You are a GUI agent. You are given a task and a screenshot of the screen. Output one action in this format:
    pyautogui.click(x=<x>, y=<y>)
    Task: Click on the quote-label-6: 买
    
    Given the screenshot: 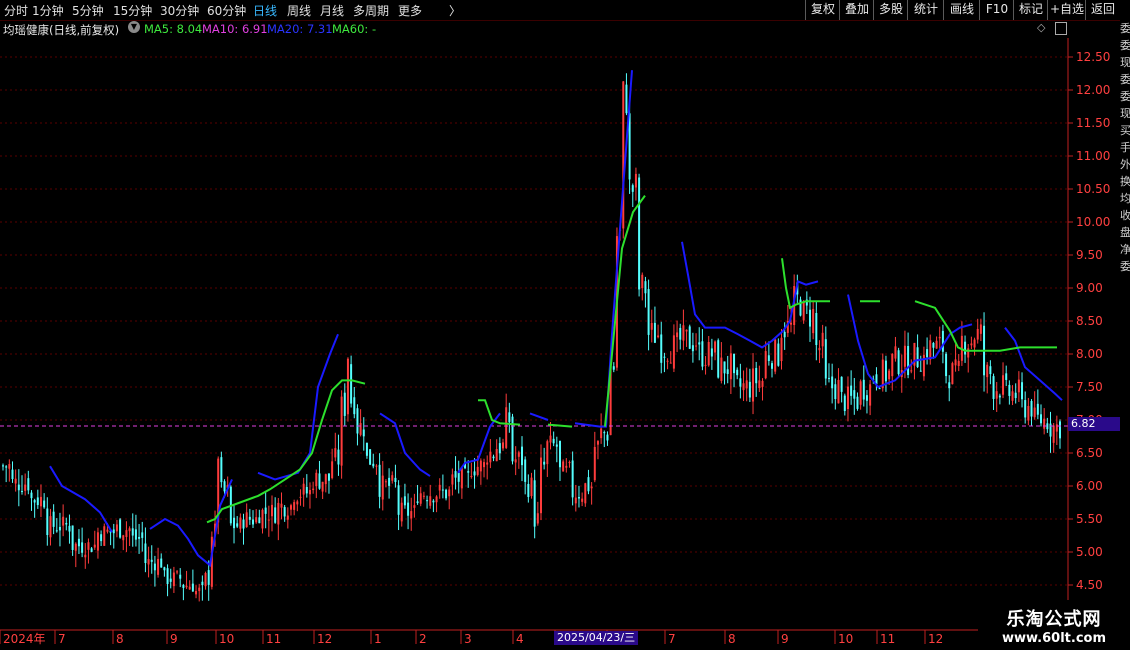 What is the action you would take?
    pyautogui.click(x=1125, y=130)
    